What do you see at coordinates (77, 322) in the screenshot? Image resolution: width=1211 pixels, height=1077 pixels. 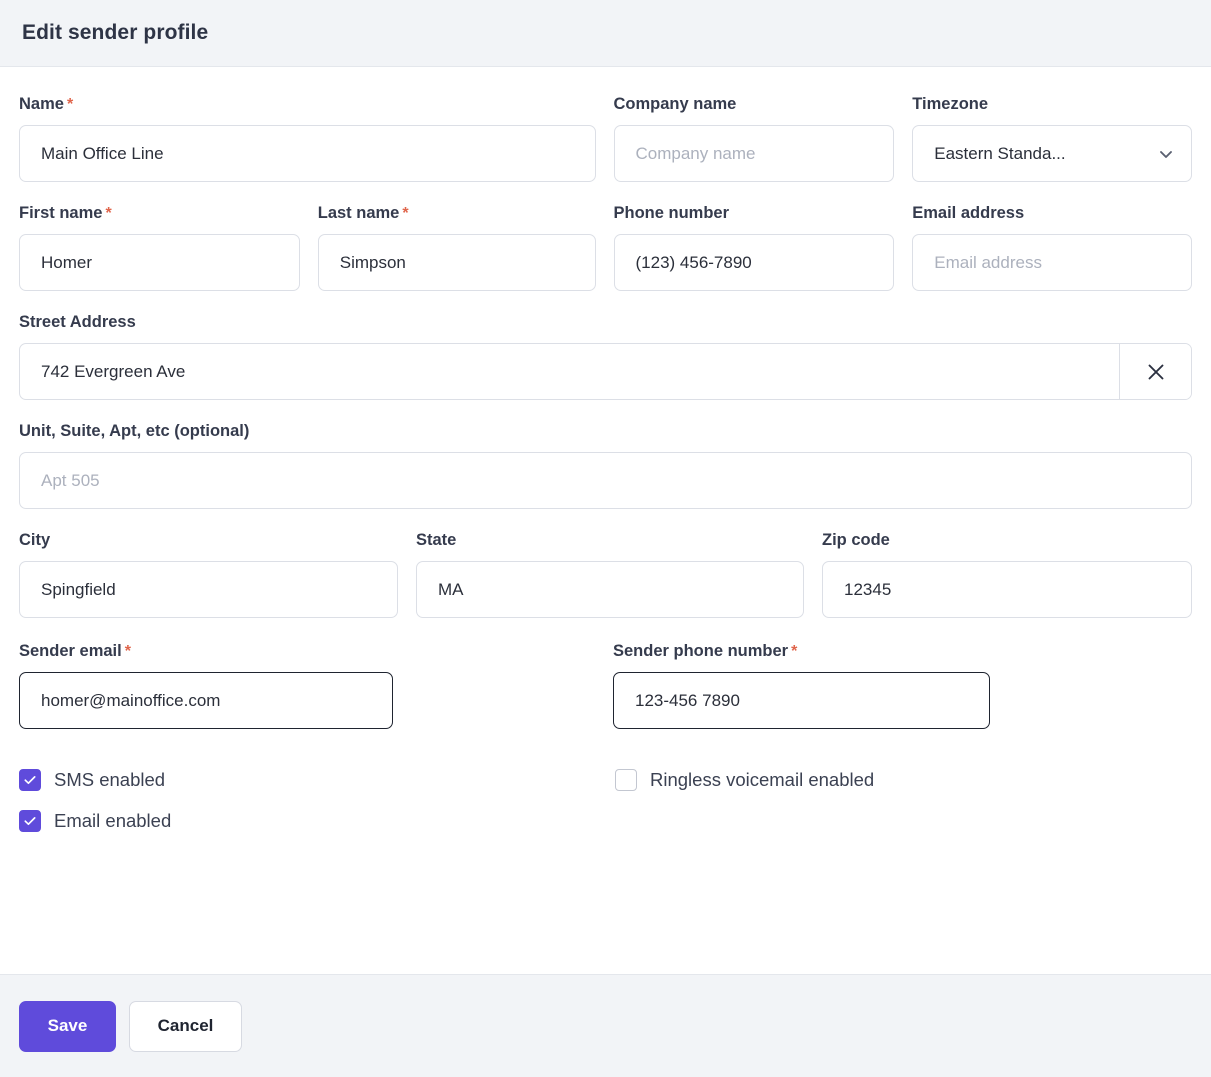 I see `label-street-address: Street Address` at bounding box center [77, 322].